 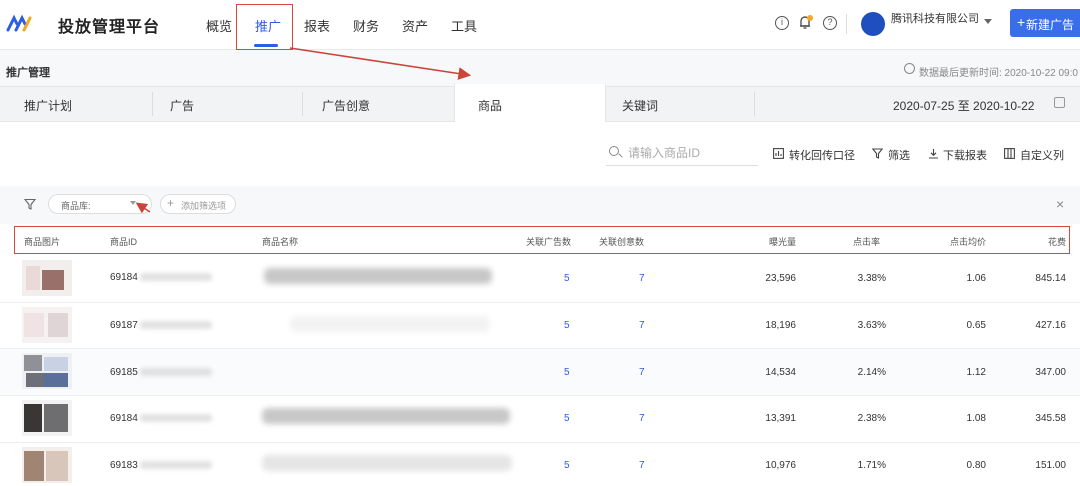 What do you see at coordinates (1059, 102) in the screenshot?
I see `calendar-icon` at bounding box center [1059, 102].